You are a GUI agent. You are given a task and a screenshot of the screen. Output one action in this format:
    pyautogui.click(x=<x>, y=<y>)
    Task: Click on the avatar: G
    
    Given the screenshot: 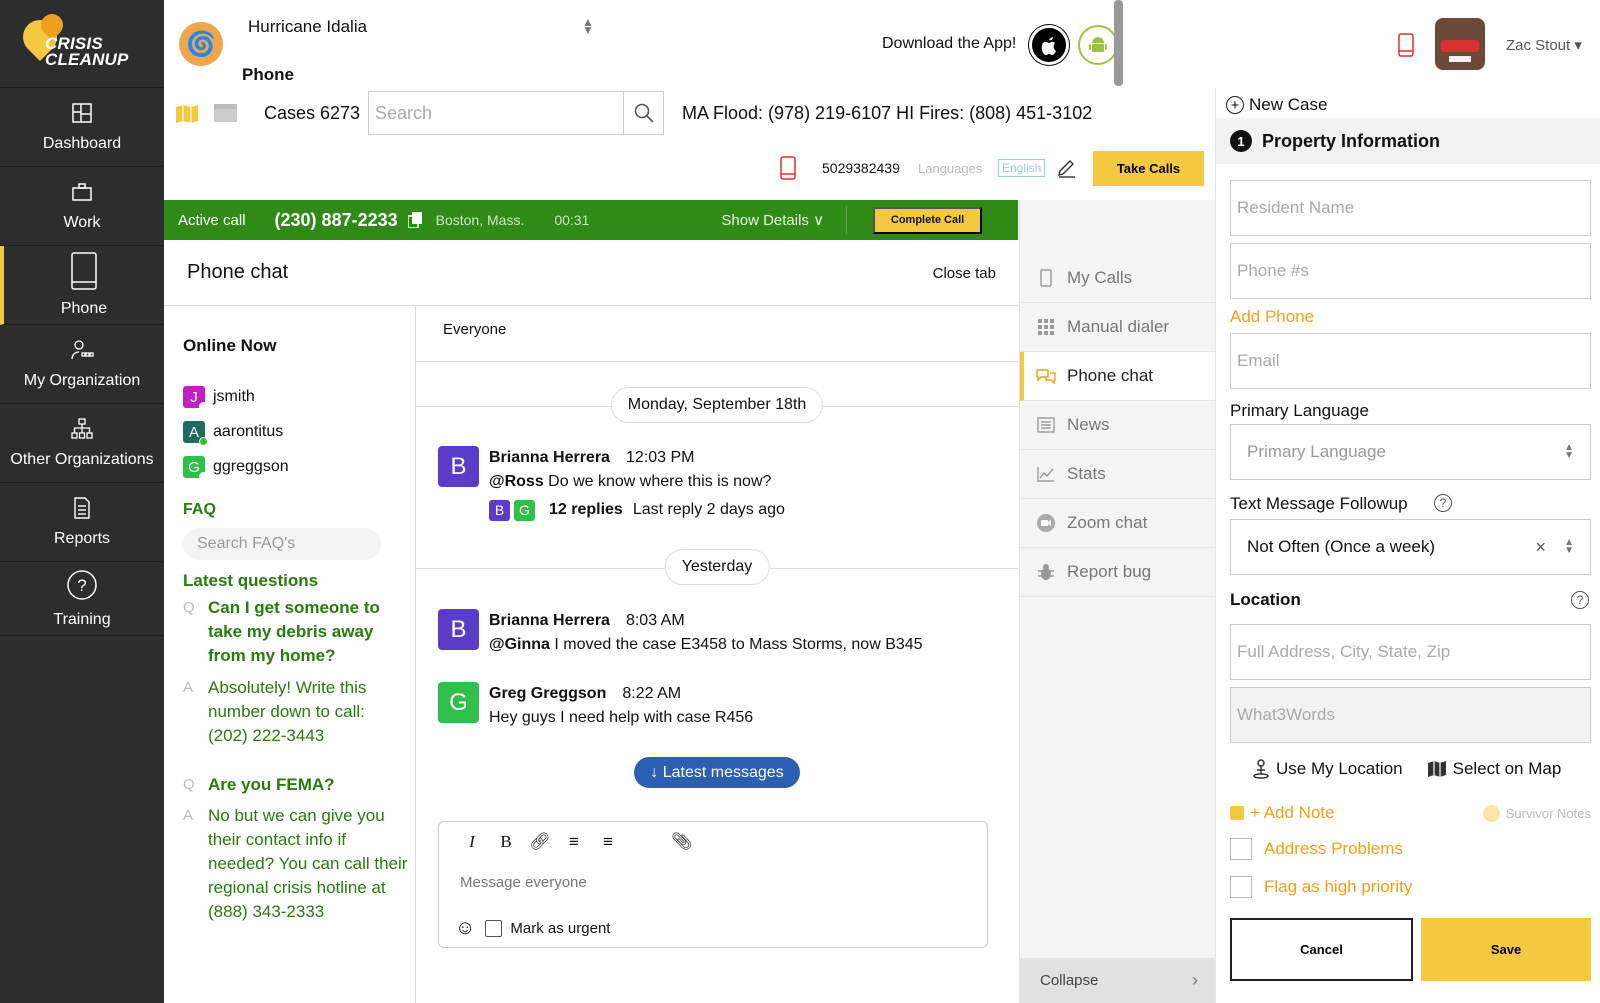 What is the action you would take?
    pyautogui.click(x=458, y=702)
    